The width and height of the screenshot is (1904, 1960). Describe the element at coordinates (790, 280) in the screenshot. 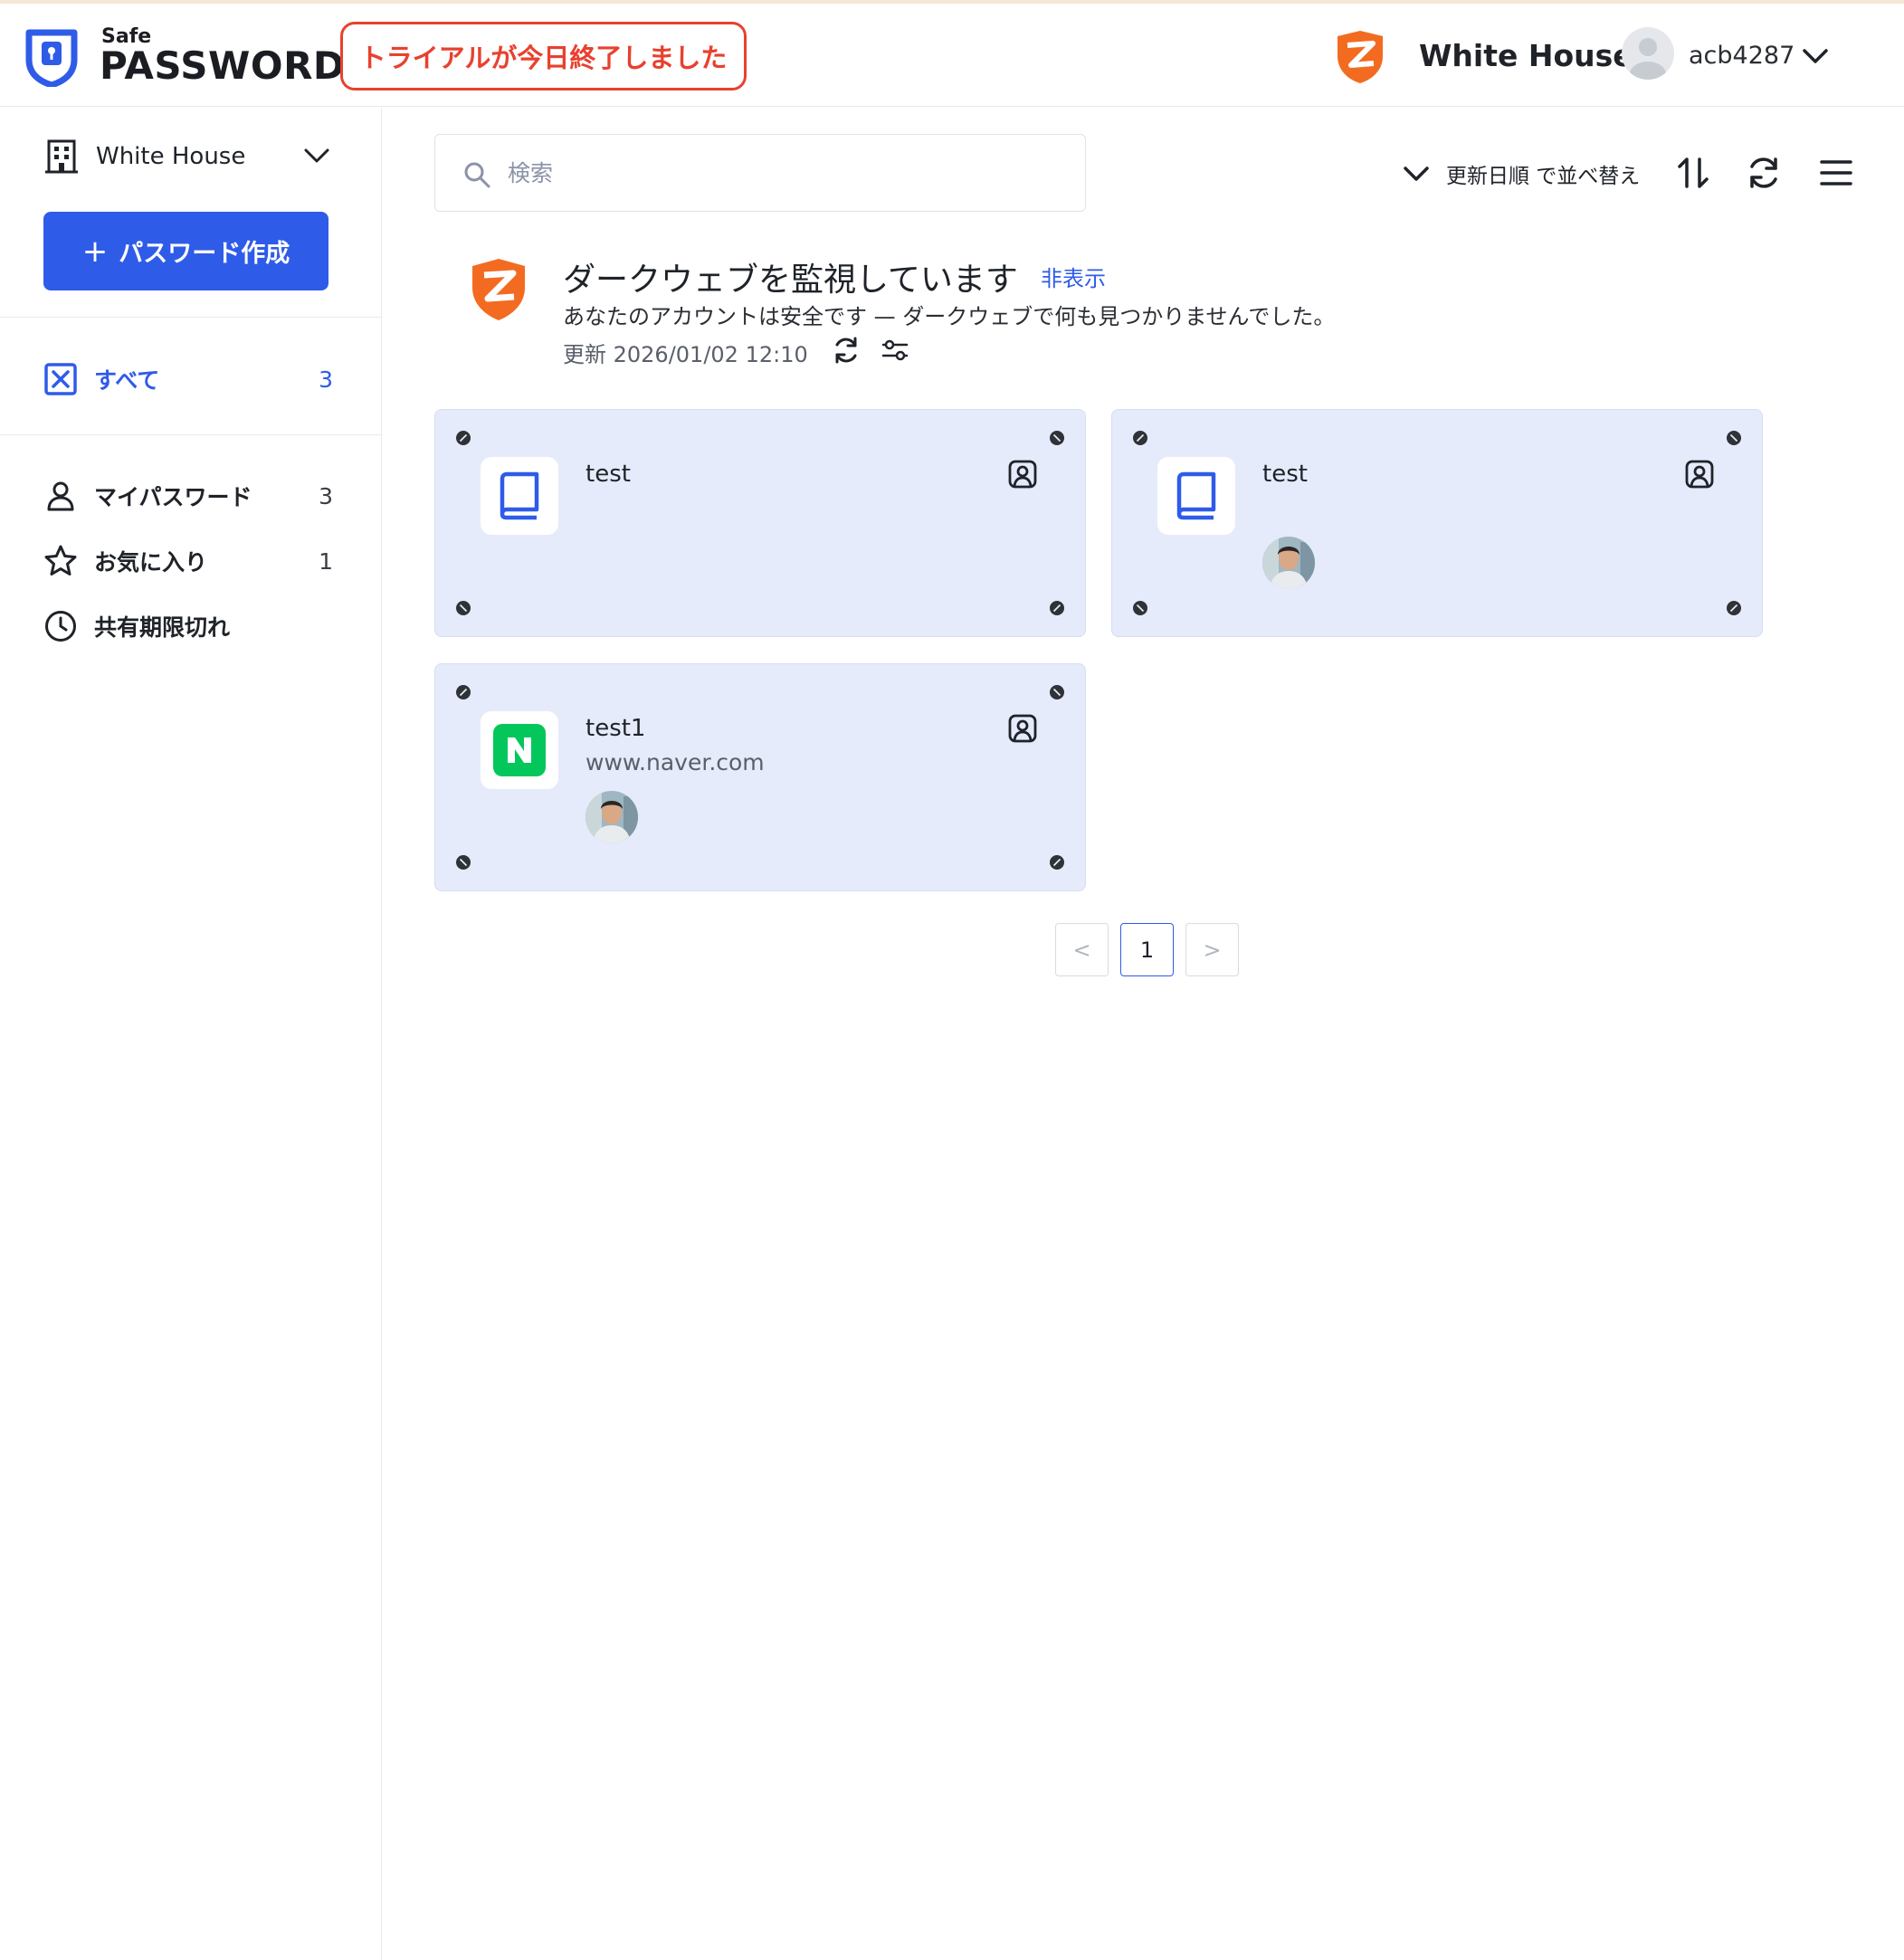

I see `dark-web-monitor-title: ダークウェブを監視しています` at that location.